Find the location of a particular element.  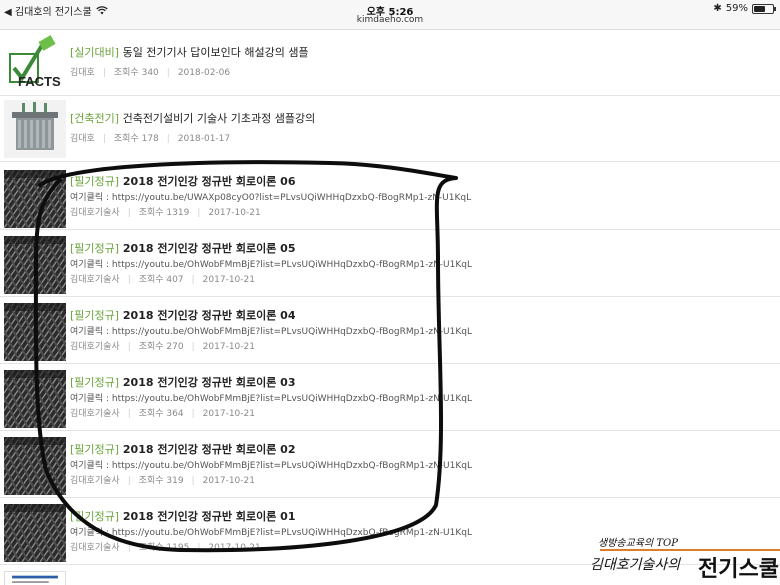

post-title-text: 2018 전기인강 정규반 회로이론 05 is located at coordinates (207, 248).